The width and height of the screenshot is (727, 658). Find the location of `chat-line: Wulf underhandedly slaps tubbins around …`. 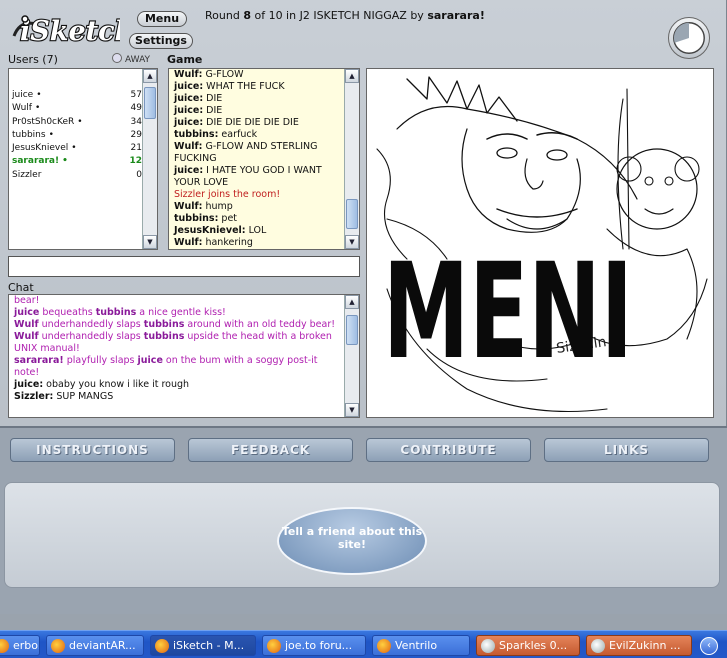

chat-line: Wulf underhandedly slaps tubbins around … is located at coordinates (176, 325).